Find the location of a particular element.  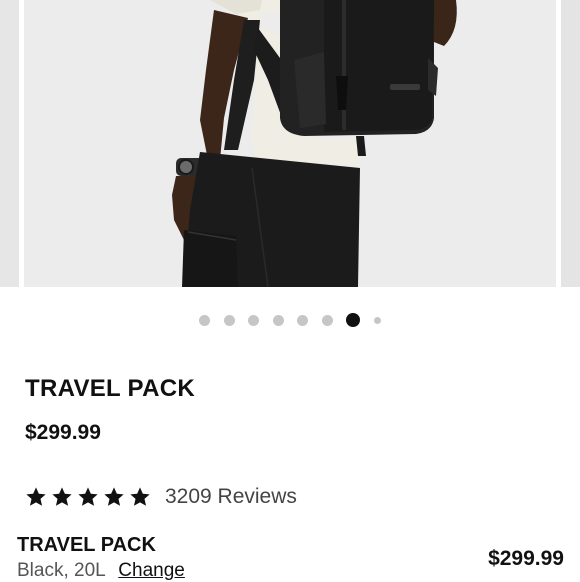

sticky-product-title: TRAVEL PACK is located at coordinates (86, 545).